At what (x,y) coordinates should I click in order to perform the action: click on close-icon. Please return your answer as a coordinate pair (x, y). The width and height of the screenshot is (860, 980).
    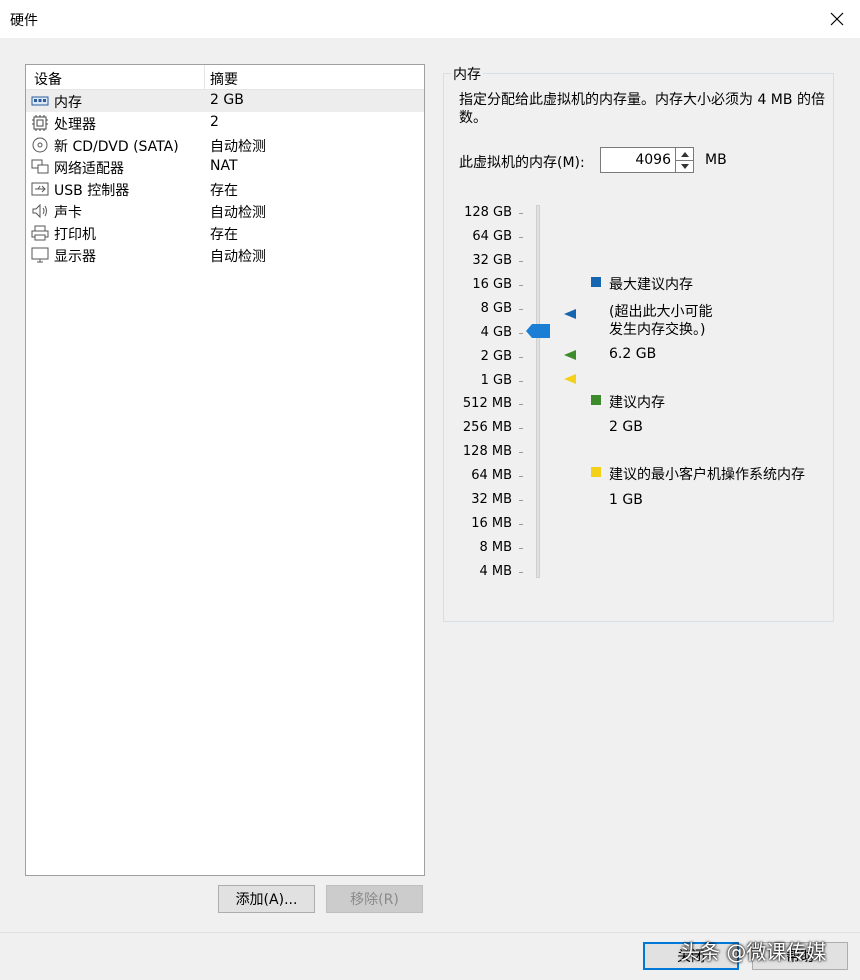
    Looking at the image, I should click on (837, 19).